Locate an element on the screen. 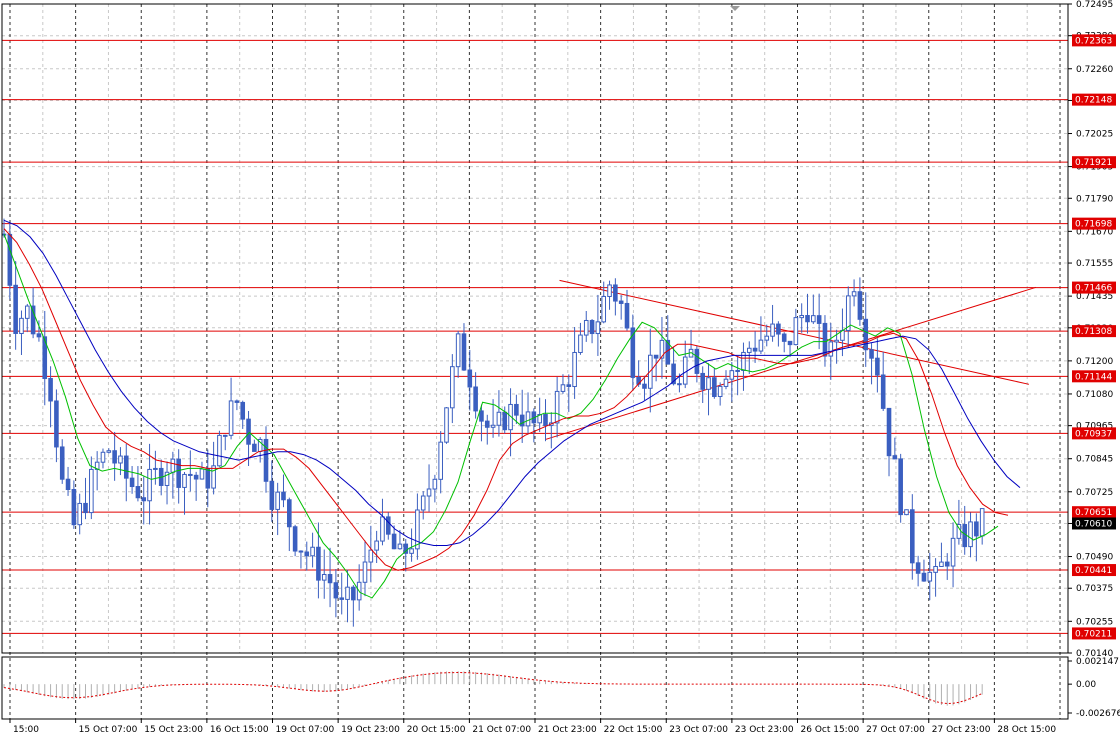 The height and width of the screenshot is (756, 1120). time-tick-label: 26 Oct 15:00 is located at coordinates (830, 730).